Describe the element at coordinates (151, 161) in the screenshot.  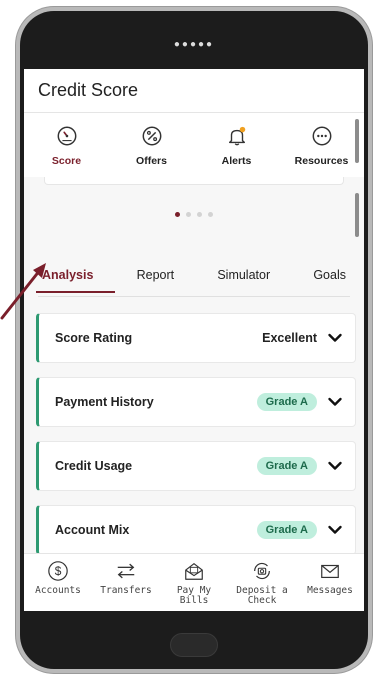
I see `top-nav-label: Offers` at that location.